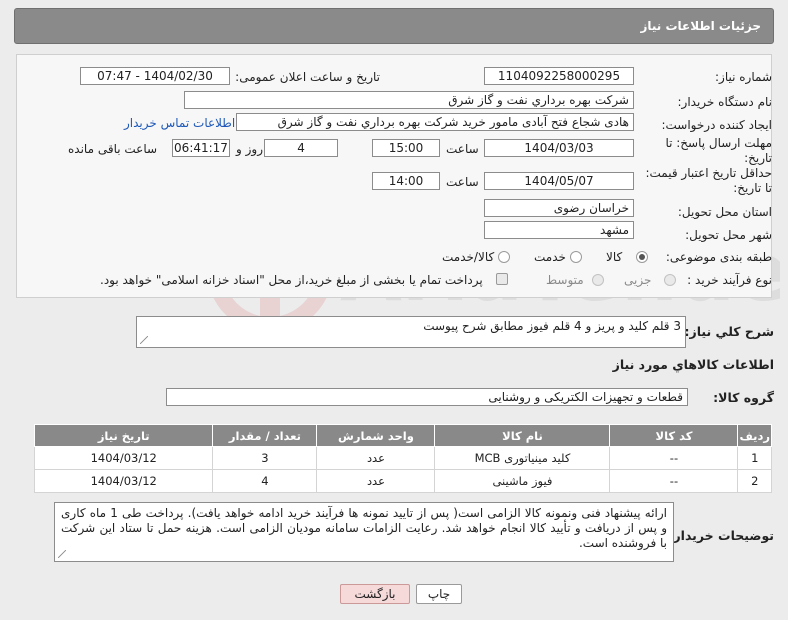 The image size is (788, 620). Describe the element at coordinates (716, 125) in the screenshot. I see `creator-label: ایجاد کننده درخواست:` at that location.